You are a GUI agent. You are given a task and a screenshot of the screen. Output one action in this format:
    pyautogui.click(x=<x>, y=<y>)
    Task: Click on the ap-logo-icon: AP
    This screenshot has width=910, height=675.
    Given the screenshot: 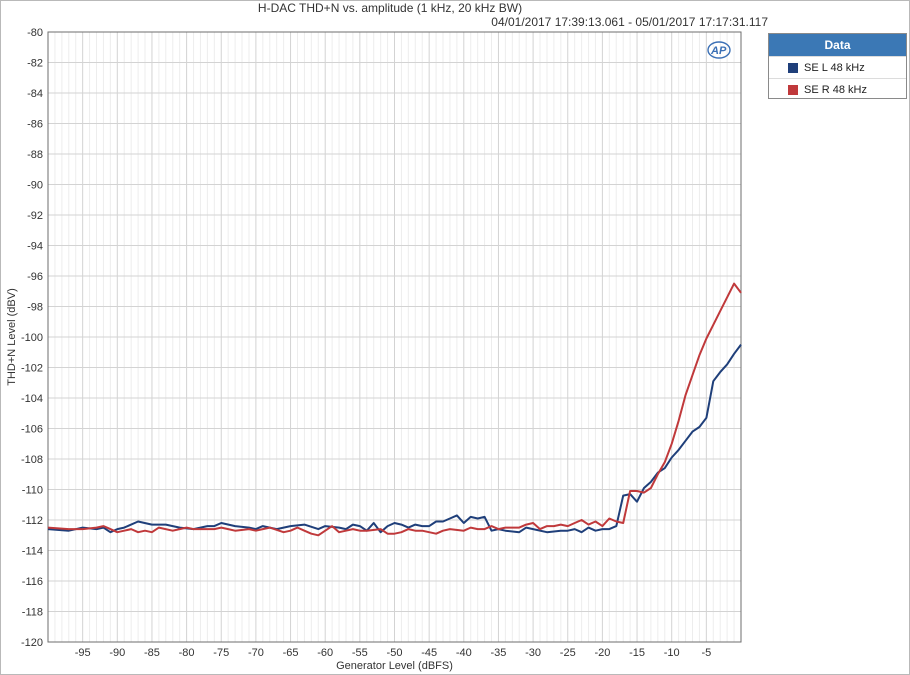 What is the action you would take?
    pyautogui.click(x=719, y=50)
    